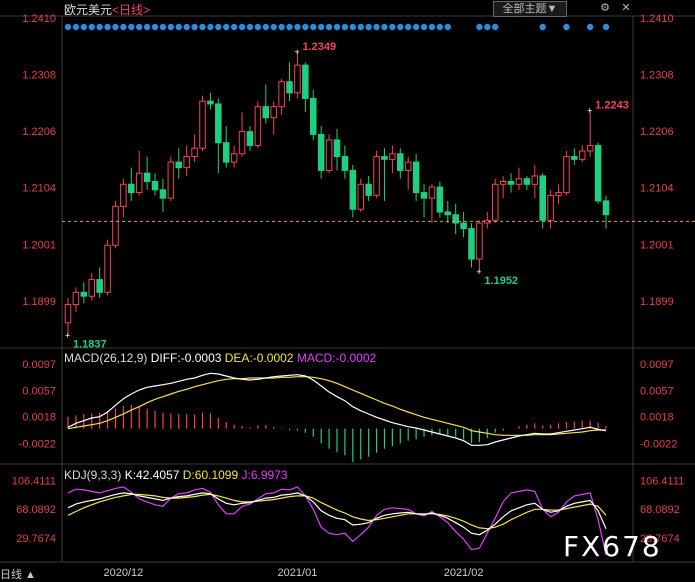 This screenshot has width=695, height=582. I want to click on kdj-j-line, so click(337, 520).